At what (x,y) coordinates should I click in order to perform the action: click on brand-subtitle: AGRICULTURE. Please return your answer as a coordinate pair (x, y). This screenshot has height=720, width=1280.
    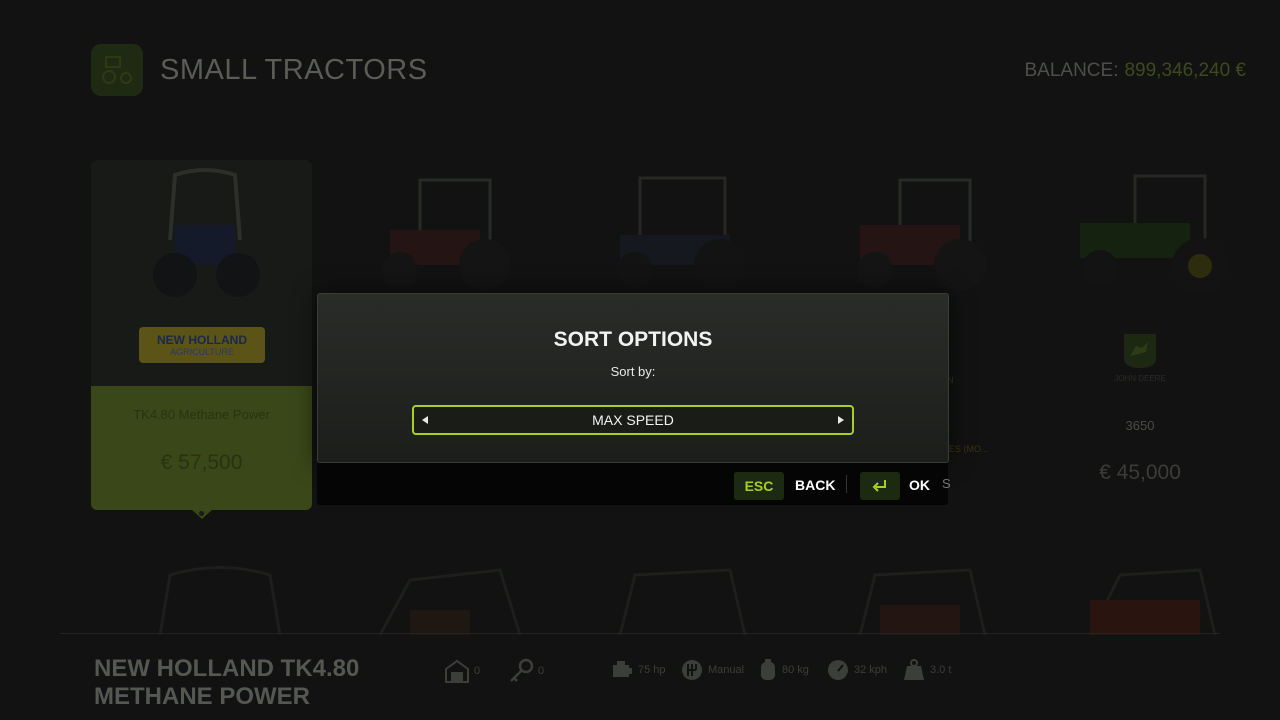
    Looking at the image, I should click on (202, 352).